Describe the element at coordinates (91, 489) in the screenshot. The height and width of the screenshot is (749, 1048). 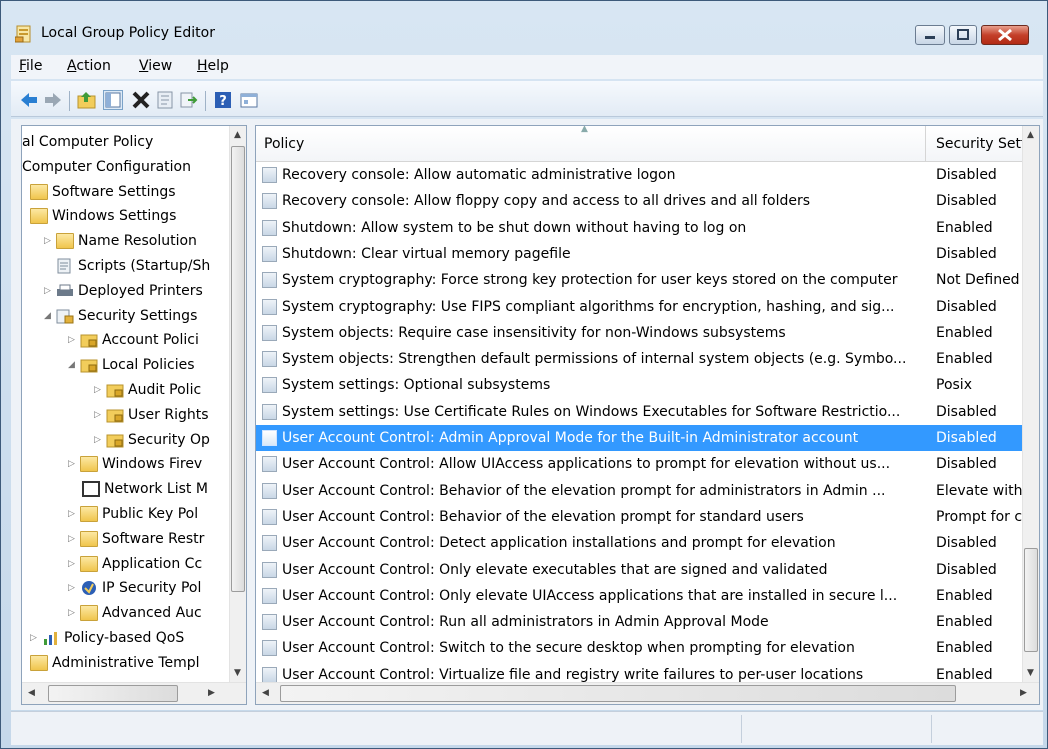
I see `document-icon` at that location.